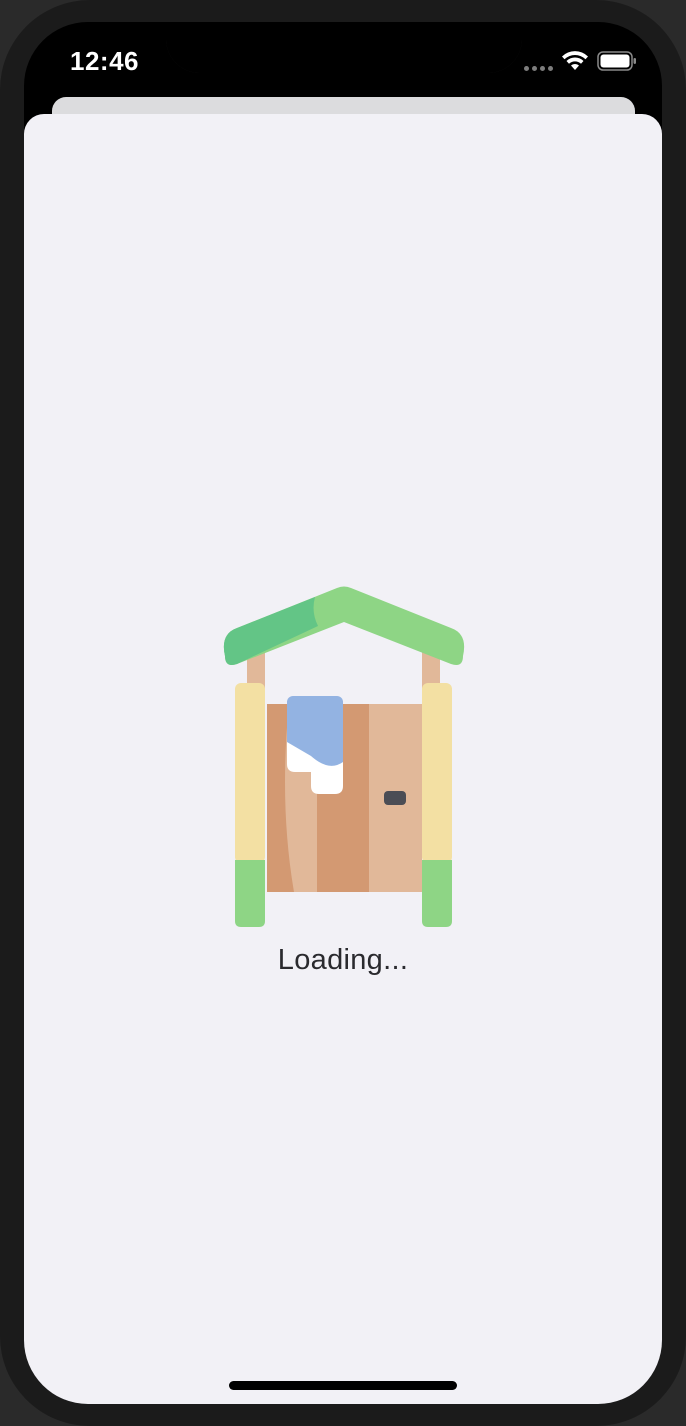  I want to click on status-bar: 12:46, so click(343, 61).